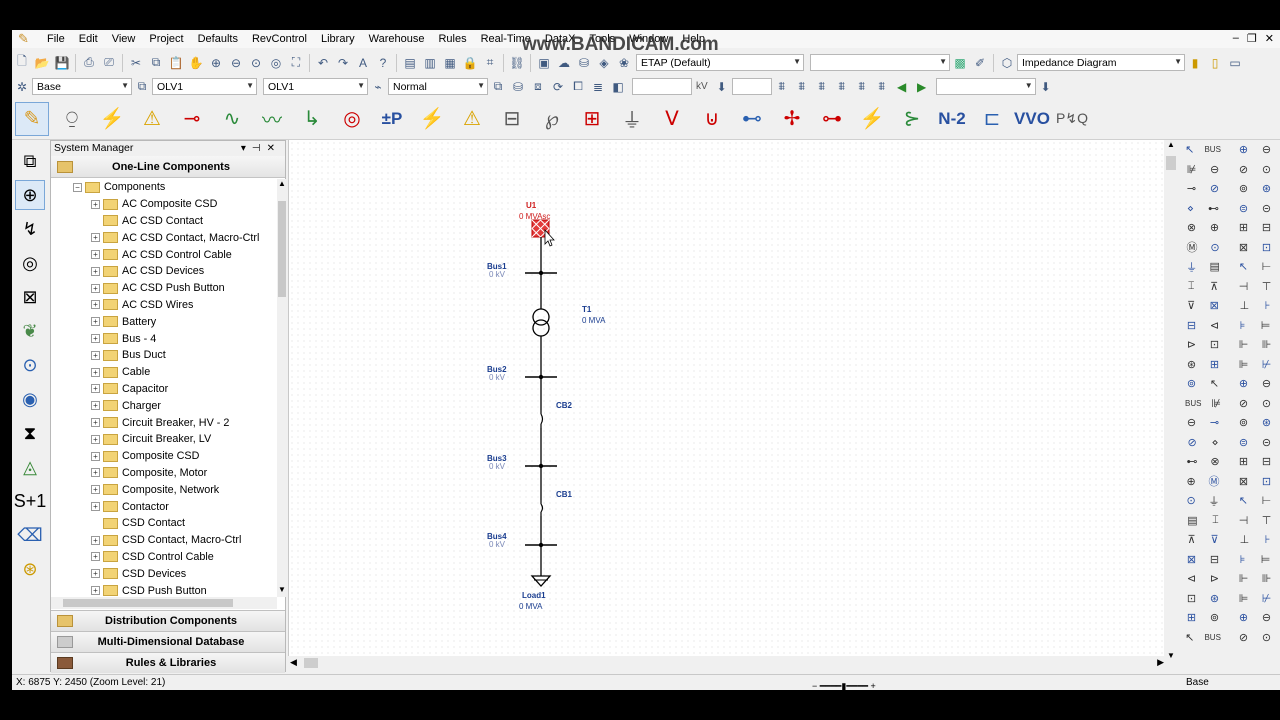 The image size is (1280, 720). What do you see at coordinates (168, 620) in the screenshot?
I see `distribution-components-header: Distribution Components` at bounding box center [168, 620].